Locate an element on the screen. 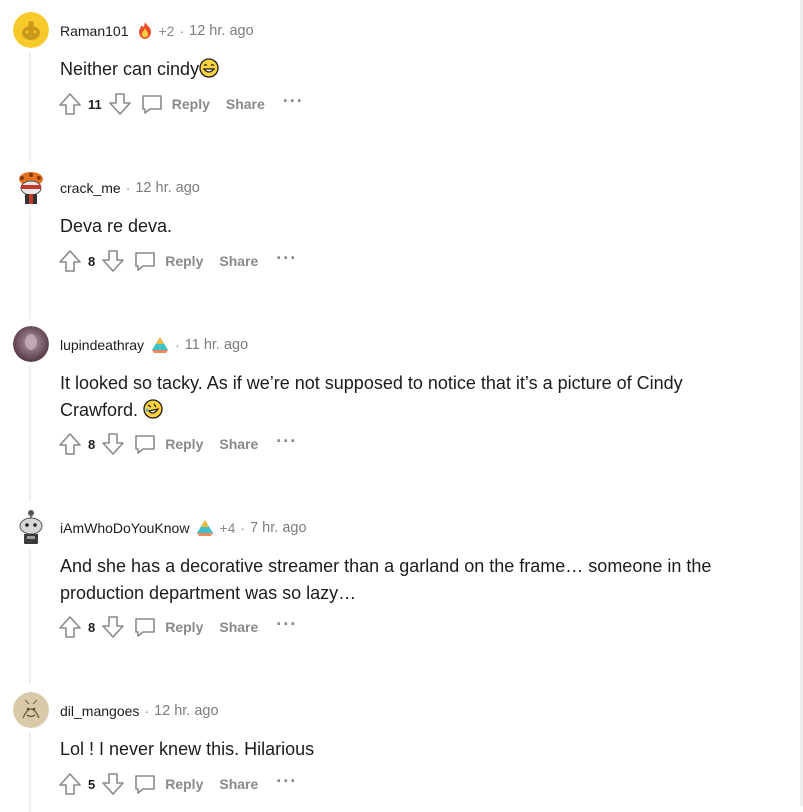 The width and height of the screenshot is (803, 812). comment-text: Neither can cindy is located at coordinates (130, 69).